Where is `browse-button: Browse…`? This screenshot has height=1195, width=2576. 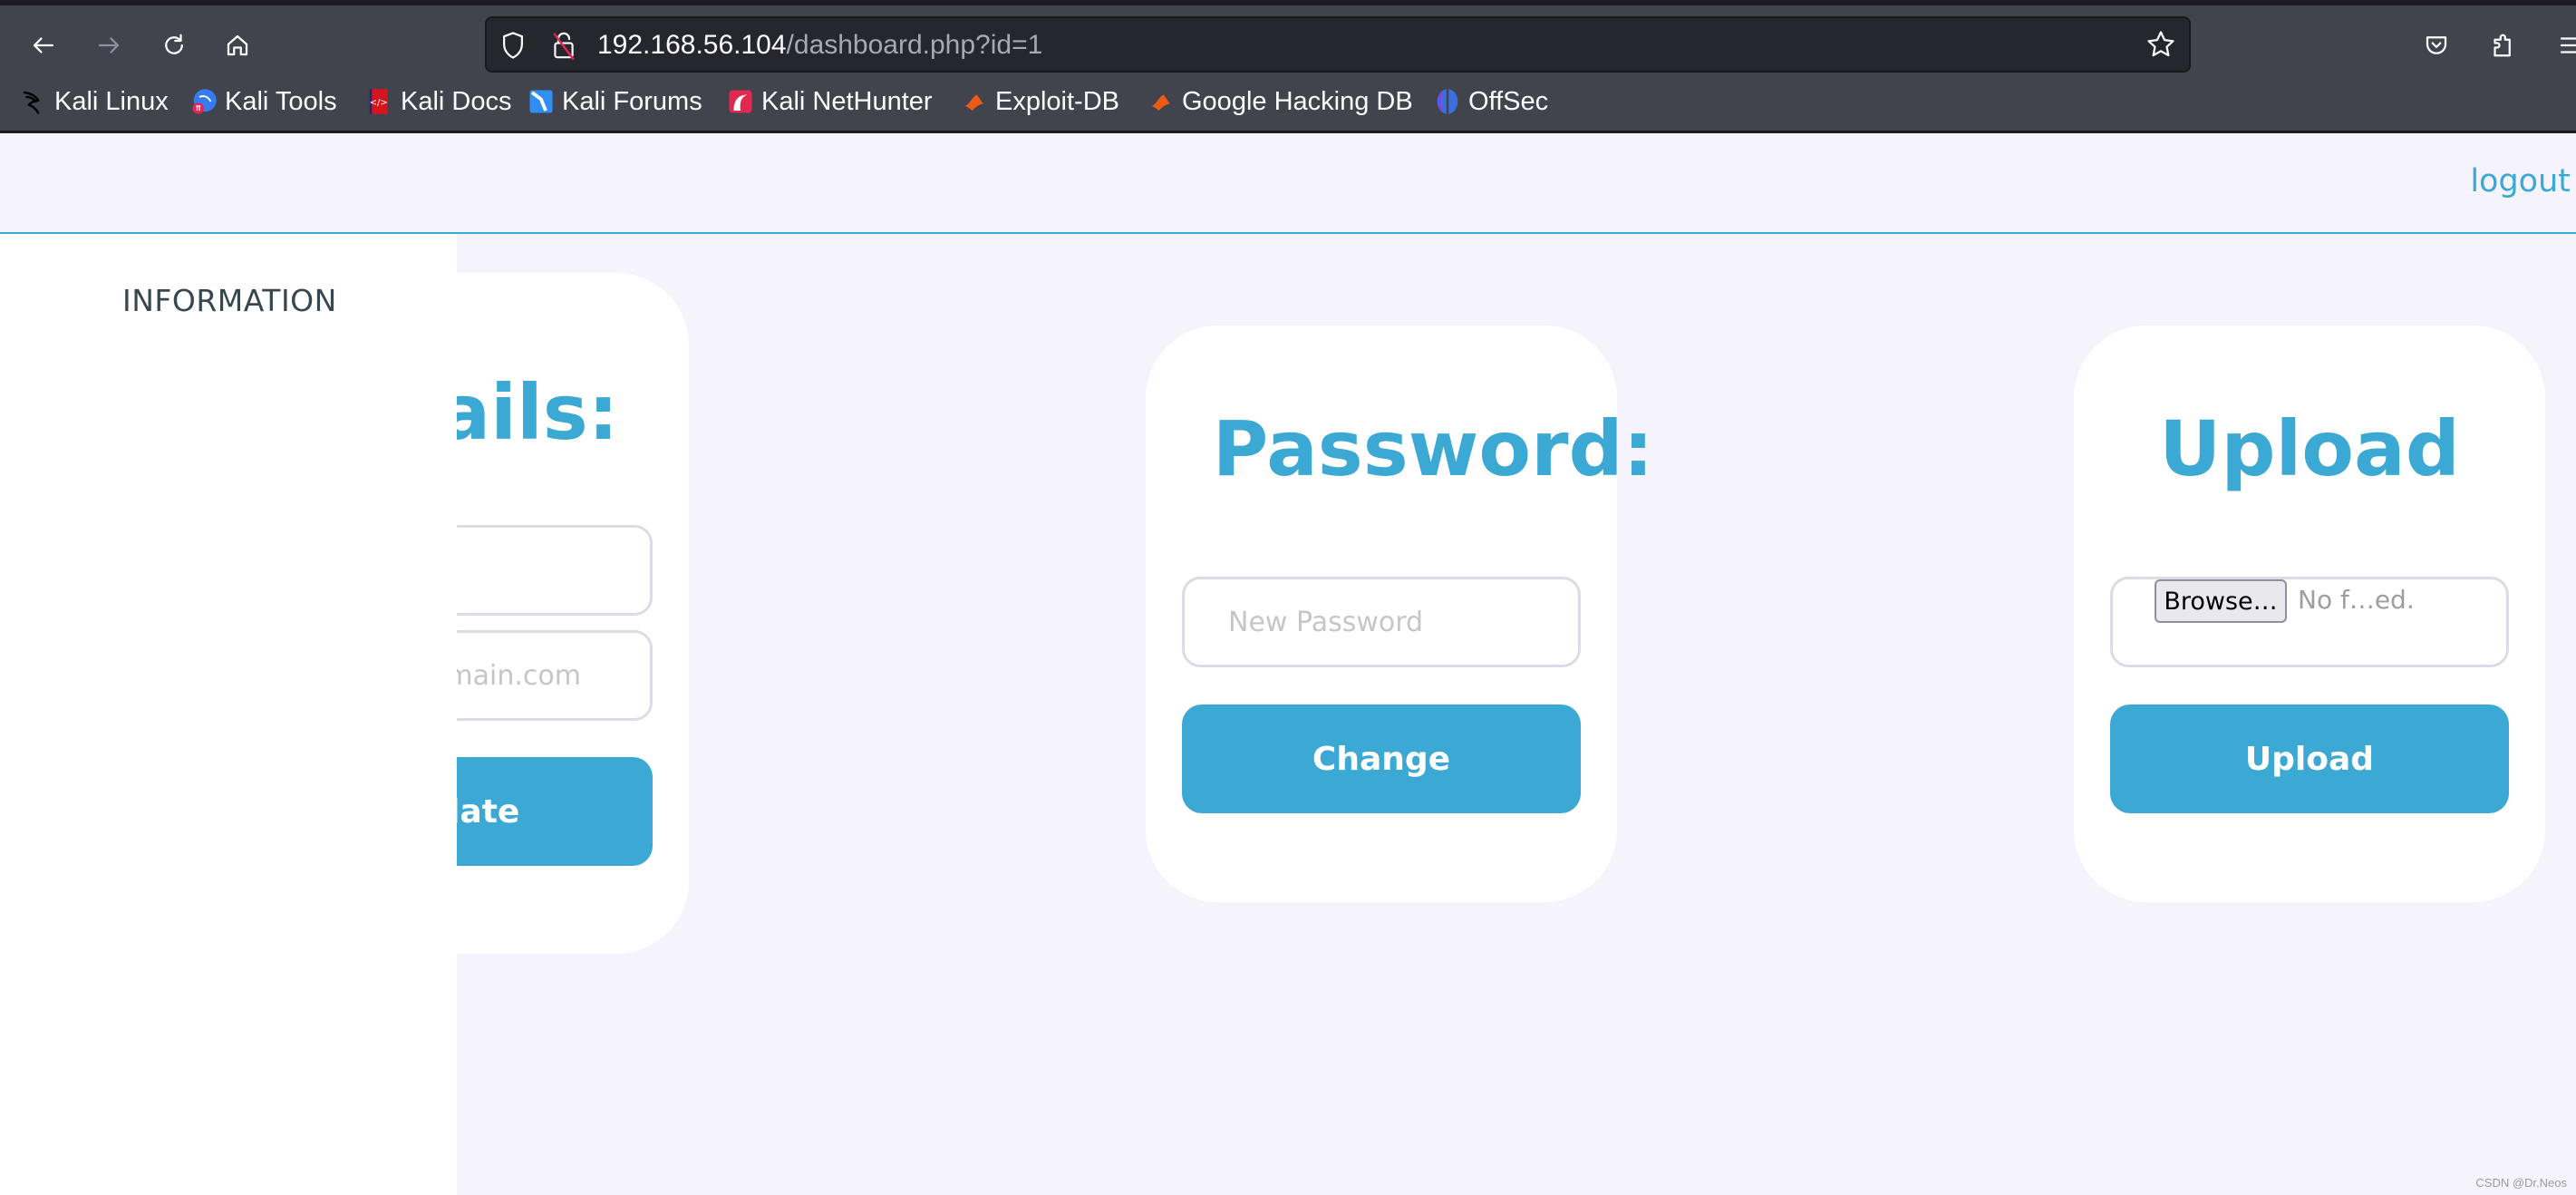 browse-button: Browse… is located at coordinates (2221, 601).